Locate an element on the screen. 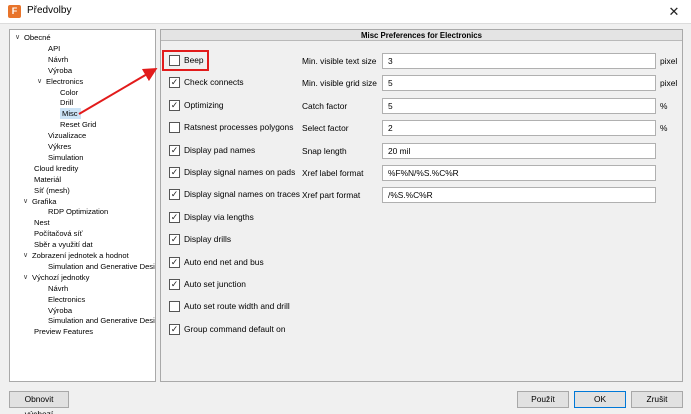 Image resolution: width=691 pixels, height=414 pixels. field-label: Xref label format is located at coordinates (333, 173).